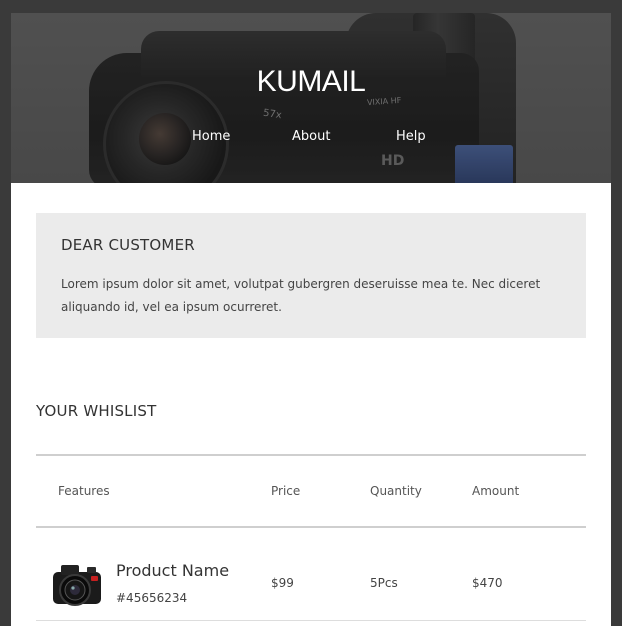 The width and height of the screenshot is (622, 626). What do you see at coordinates (384, 583) in the screenshot?
I see `product-quantity: 5Pcs` at bounding box center [384, 583].